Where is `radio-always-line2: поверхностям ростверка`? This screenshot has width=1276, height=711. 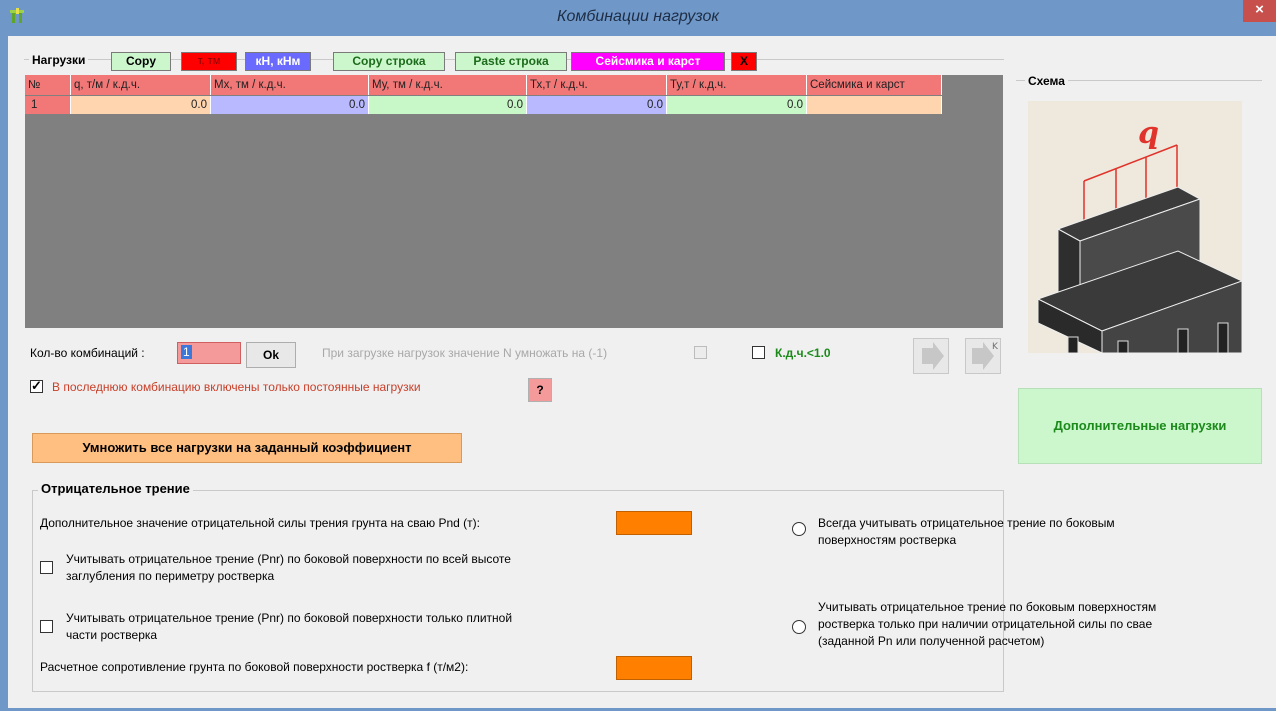
radio-always-line2: поверхностям ростверка is located at coordinates (887, 540).